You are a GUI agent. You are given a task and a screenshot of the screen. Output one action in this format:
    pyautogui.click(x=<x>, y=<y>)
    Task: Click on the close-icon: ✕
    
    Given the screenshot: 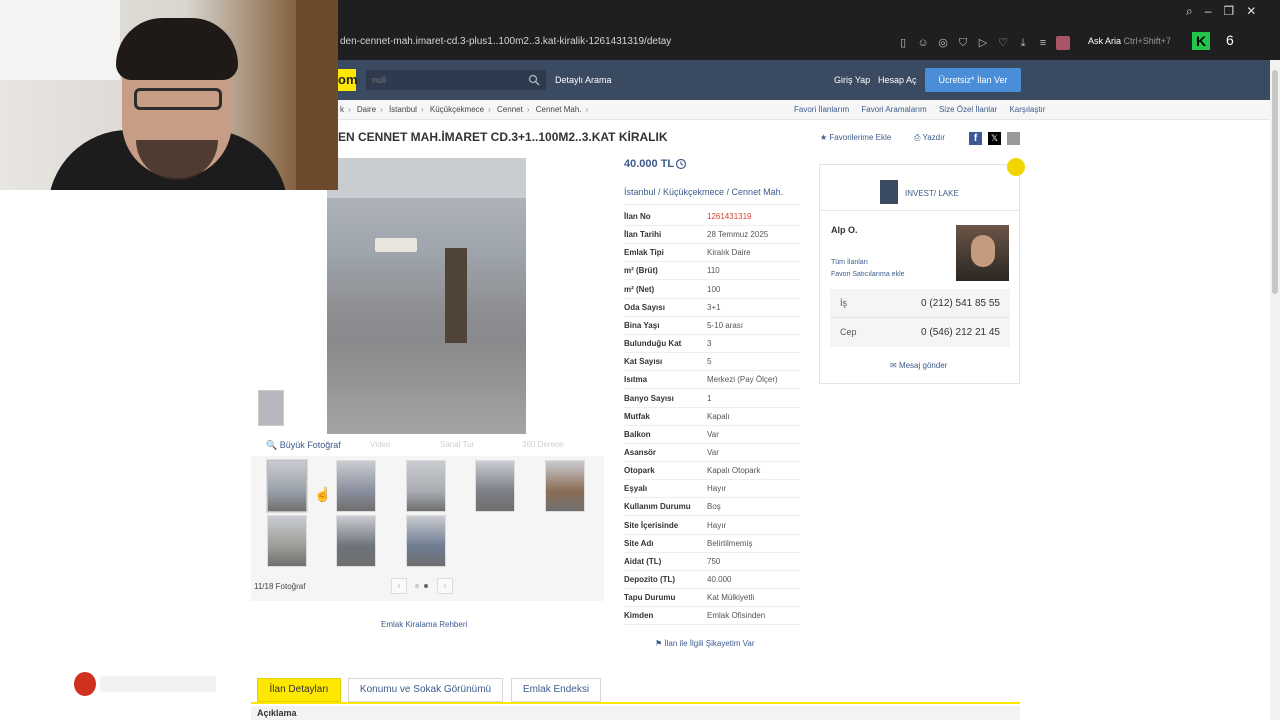 What is the action you would take?
    pyautogui.click(x=1251, y=11)
    